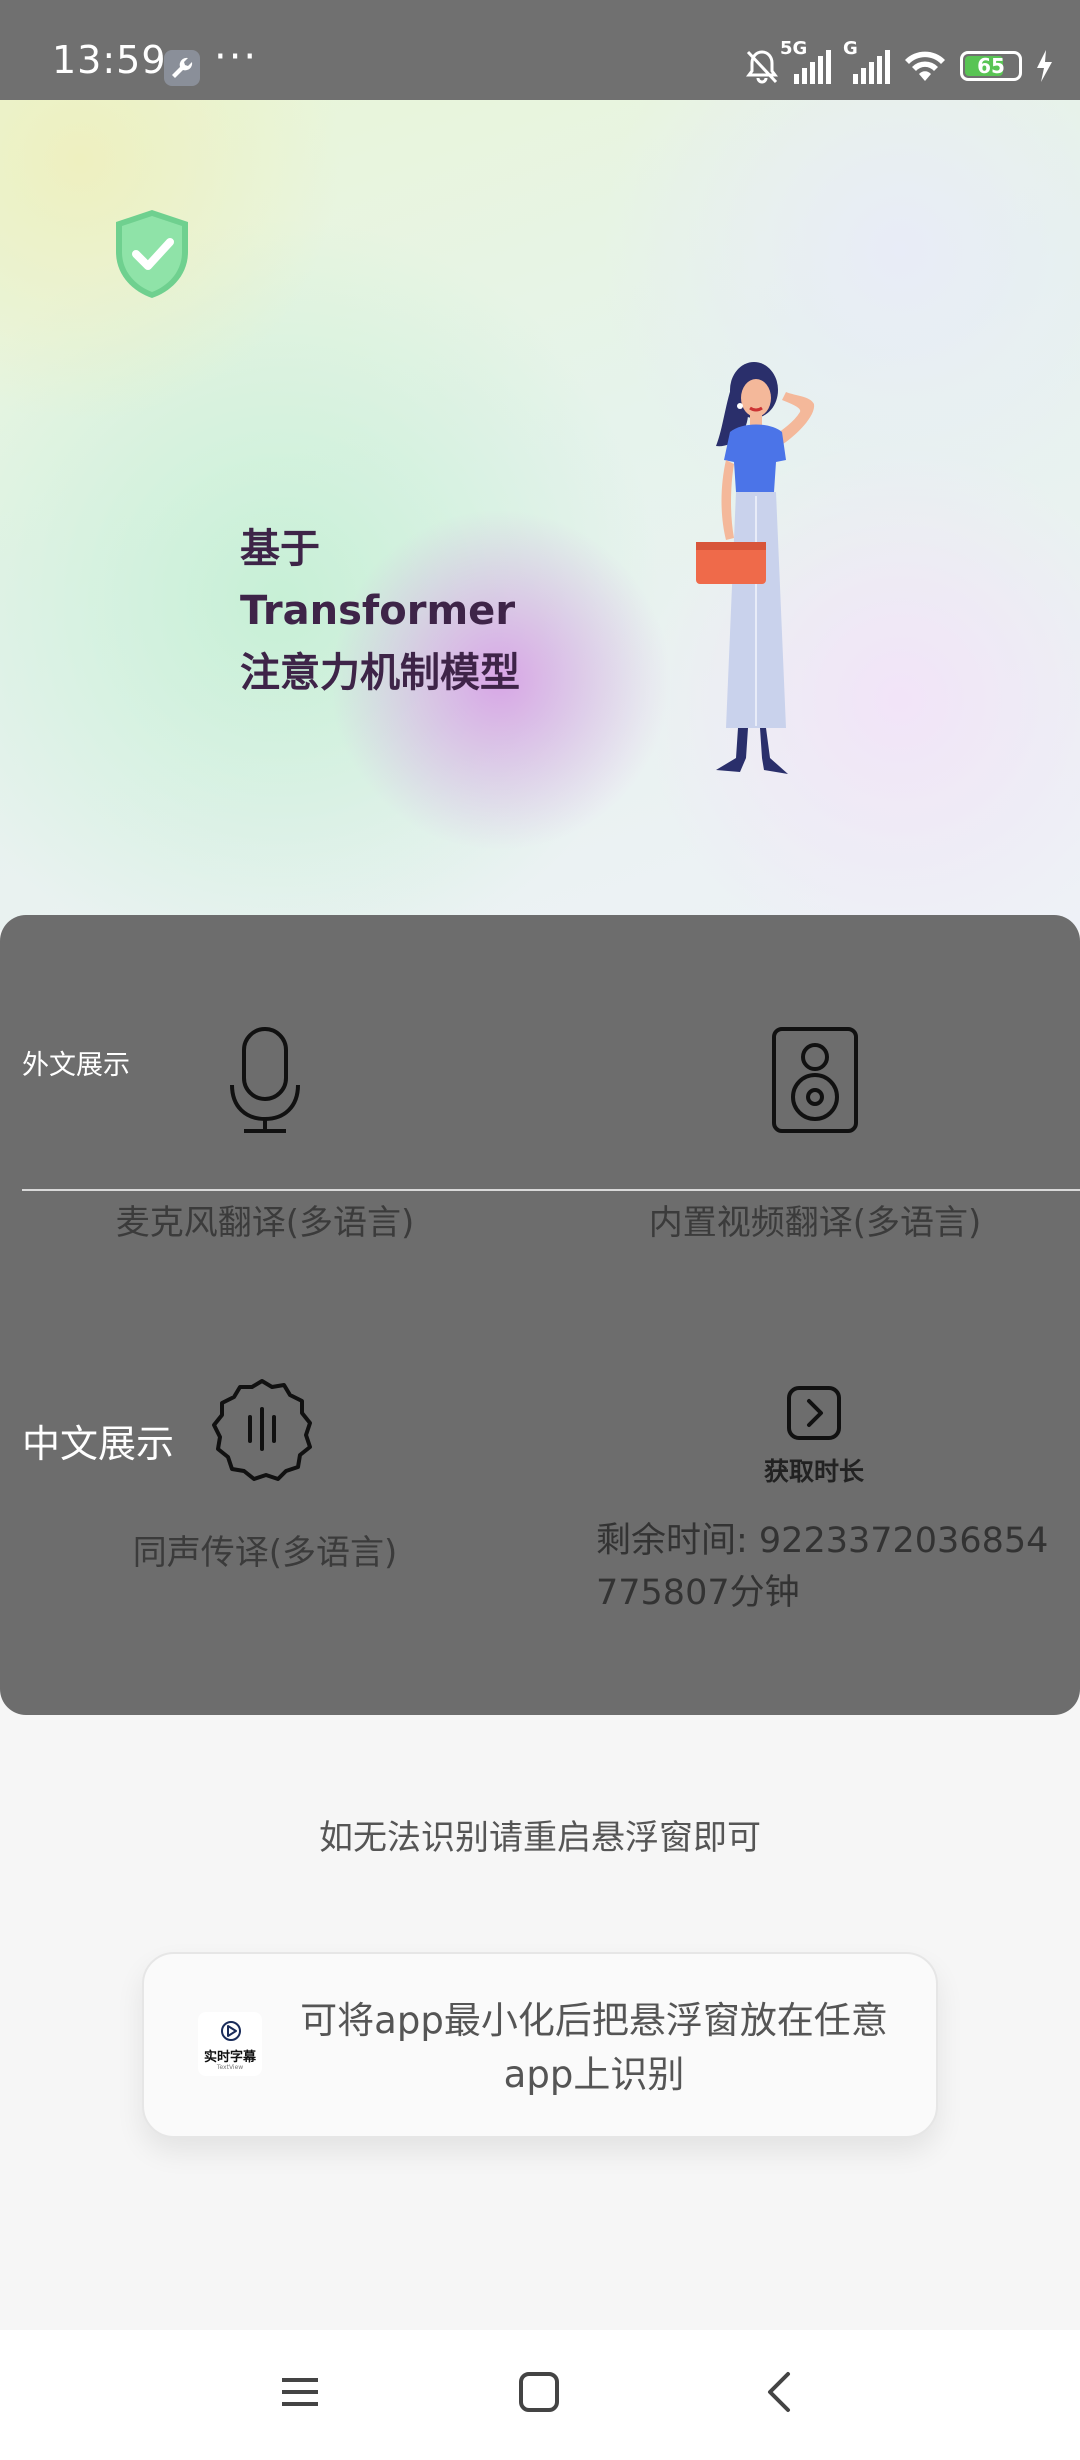 This screenshot has width=1080, height=2460. Describe the element at coordinates (230, 2044) in the screenshot. I see `app-logo: 实时字幕 TextView` at that location.